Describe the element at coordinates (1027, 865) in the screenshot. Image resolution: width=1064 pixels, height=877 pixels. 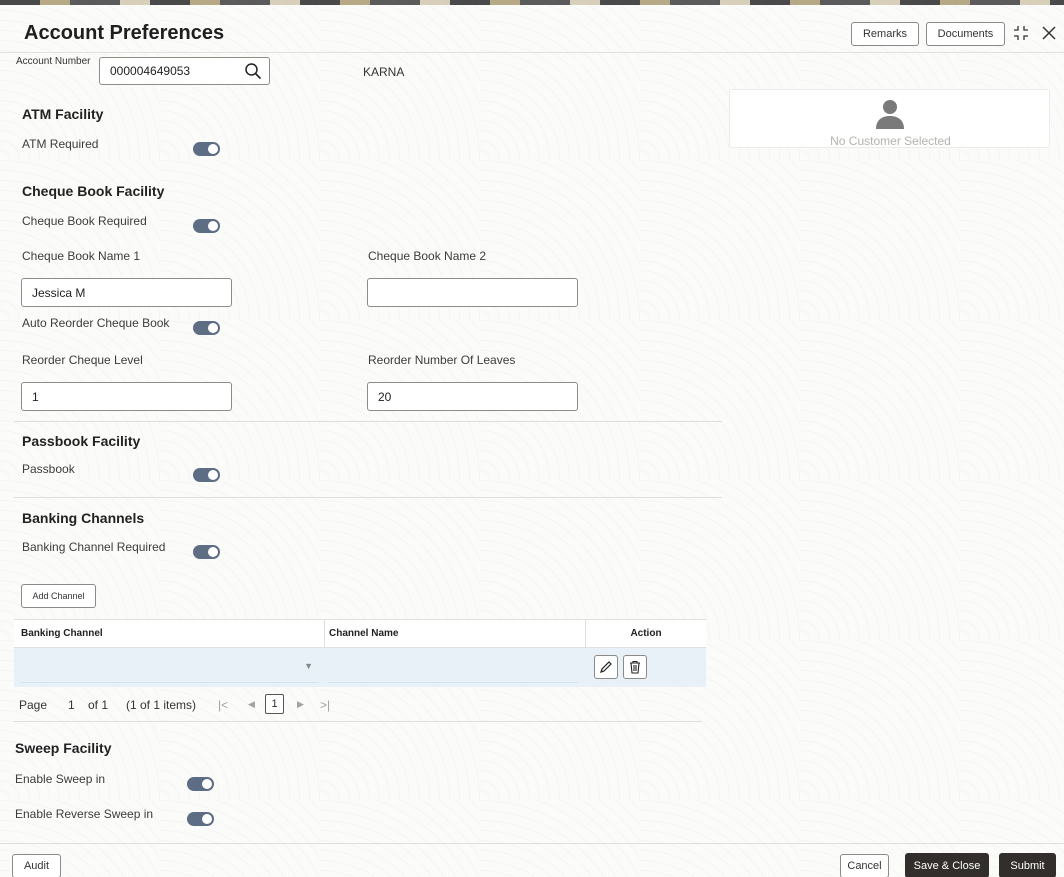
I see `submit-button: Submit` at that location.